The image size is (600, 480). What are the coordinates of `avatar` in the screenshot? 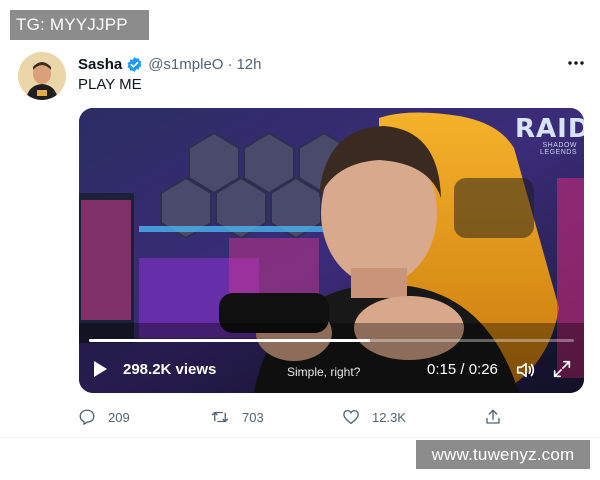 It's located at (42, 76).